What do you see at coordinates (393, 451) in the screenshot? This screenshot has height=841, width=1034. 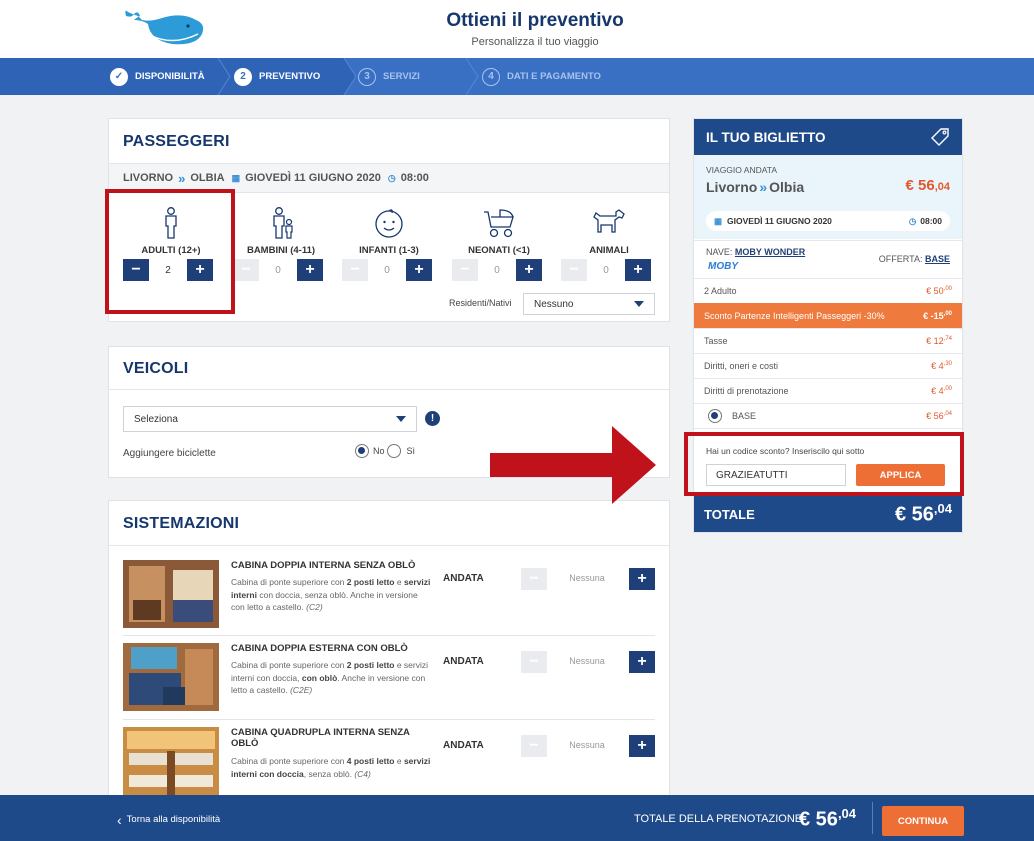 I see `radio-yes` at bounding box center [393, 451].